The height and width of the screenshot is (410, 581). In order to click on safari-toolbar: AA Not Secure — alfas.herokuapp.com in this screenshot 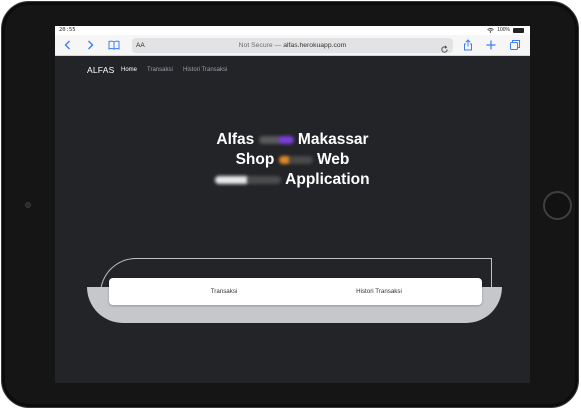, I will do `click(292, 45)`.